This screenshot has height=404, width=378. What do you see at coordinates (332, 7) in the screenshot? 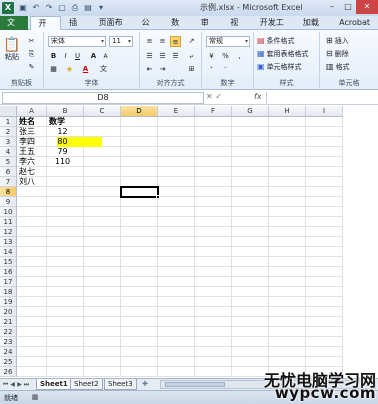
I see `minimize-icon: –` at bounding box center [332, 7].